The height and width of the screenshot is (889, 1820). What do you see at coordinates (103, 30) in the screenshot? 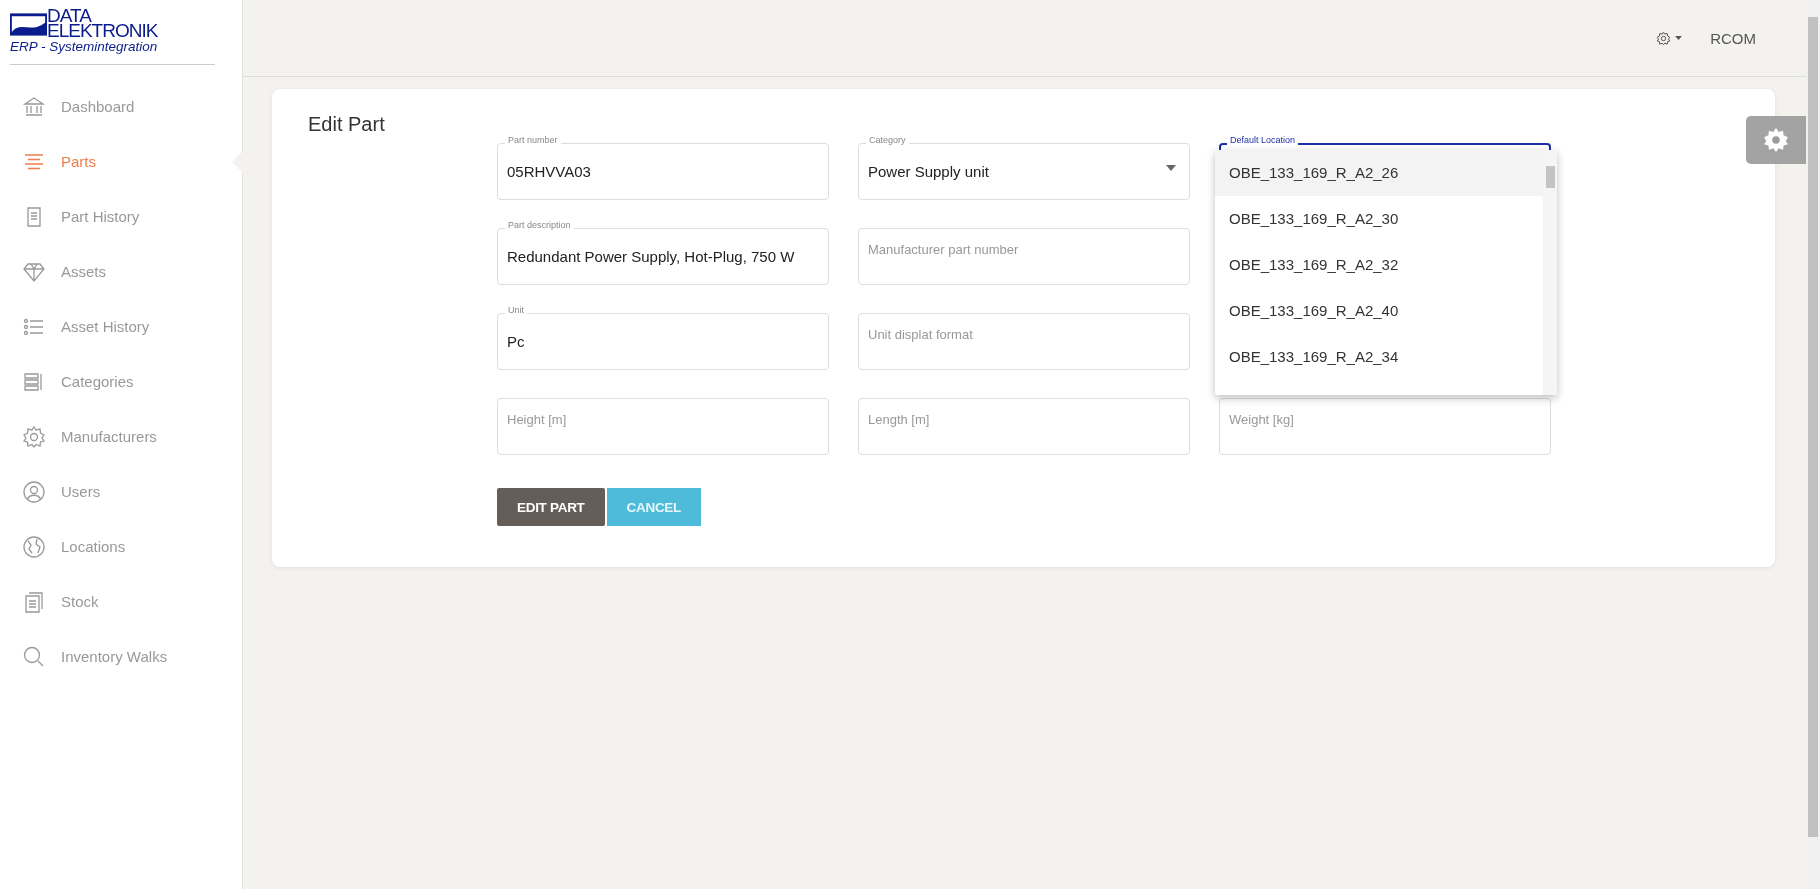
I see `logo-text: ELEKTRONIK` at bounding box center [103, 30].